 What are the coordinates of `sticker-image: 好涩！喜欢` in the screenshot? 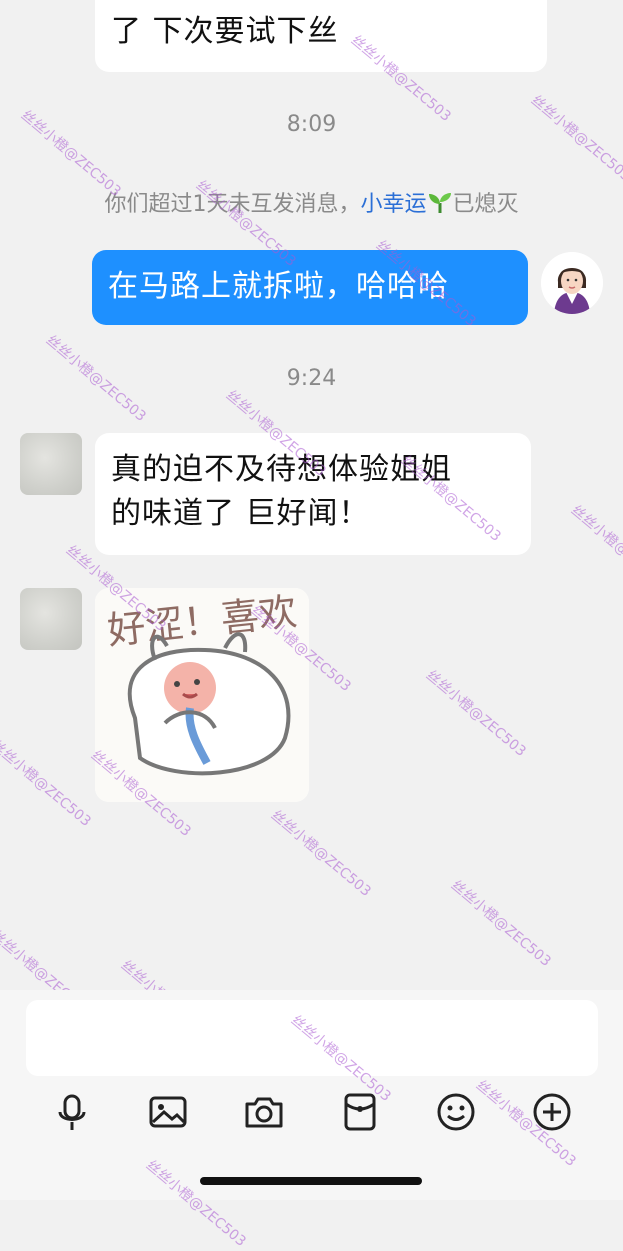 It's located at (202, 695).